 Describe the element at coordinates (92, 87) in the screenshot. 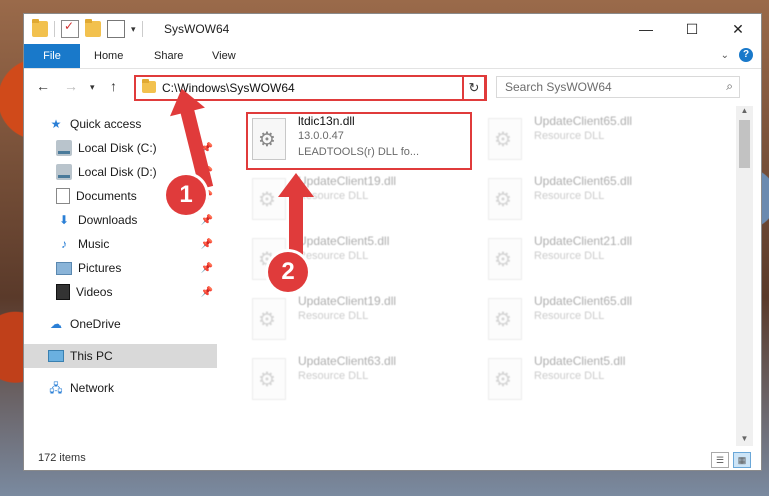

I see `recent-locations-icon: ▾` at that location.